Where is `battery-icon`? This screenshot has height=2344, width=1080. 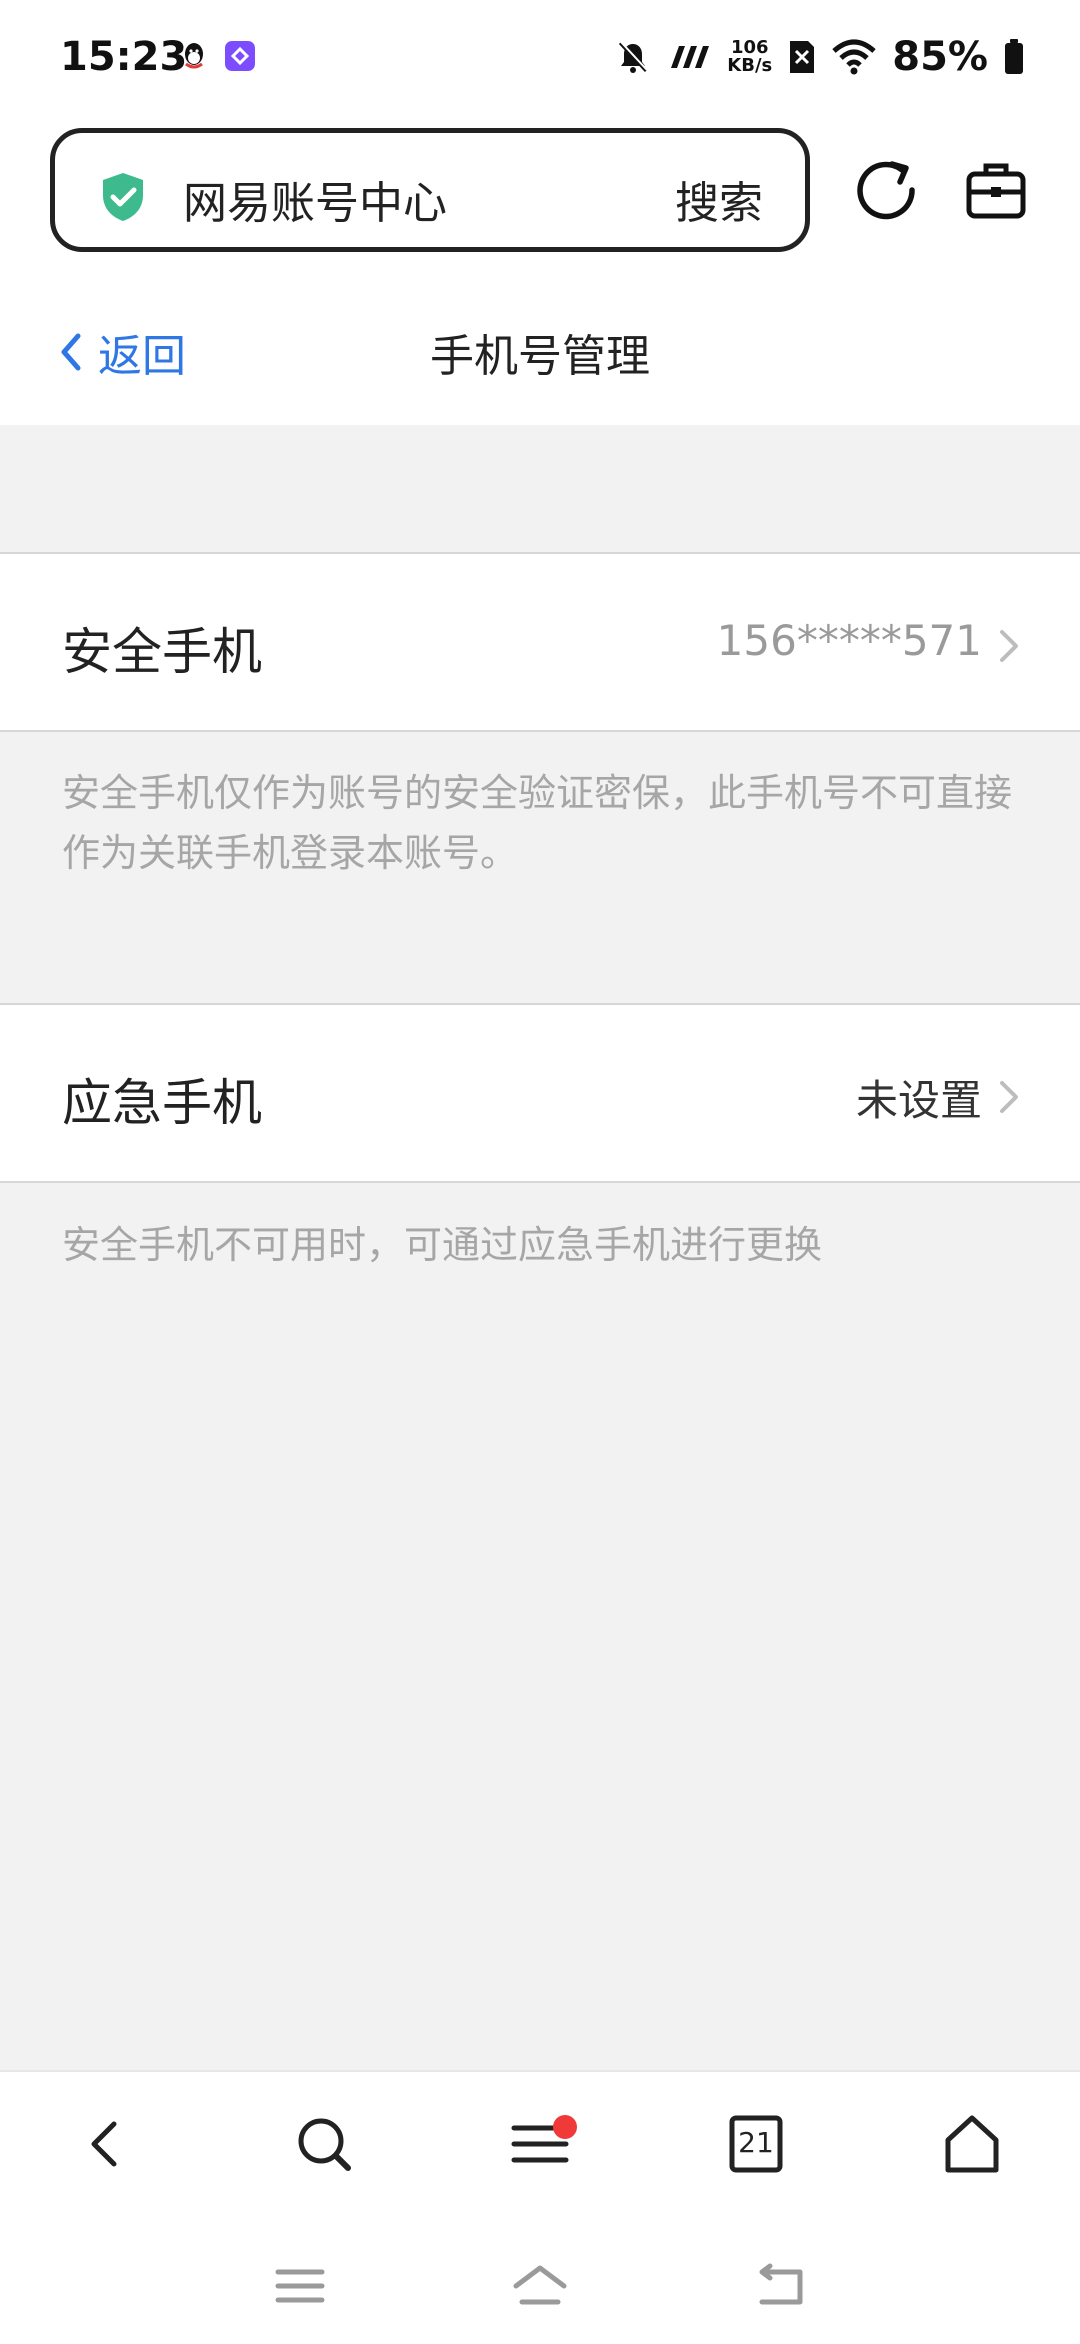
battery-icon is located at coordinates (1014, 56).